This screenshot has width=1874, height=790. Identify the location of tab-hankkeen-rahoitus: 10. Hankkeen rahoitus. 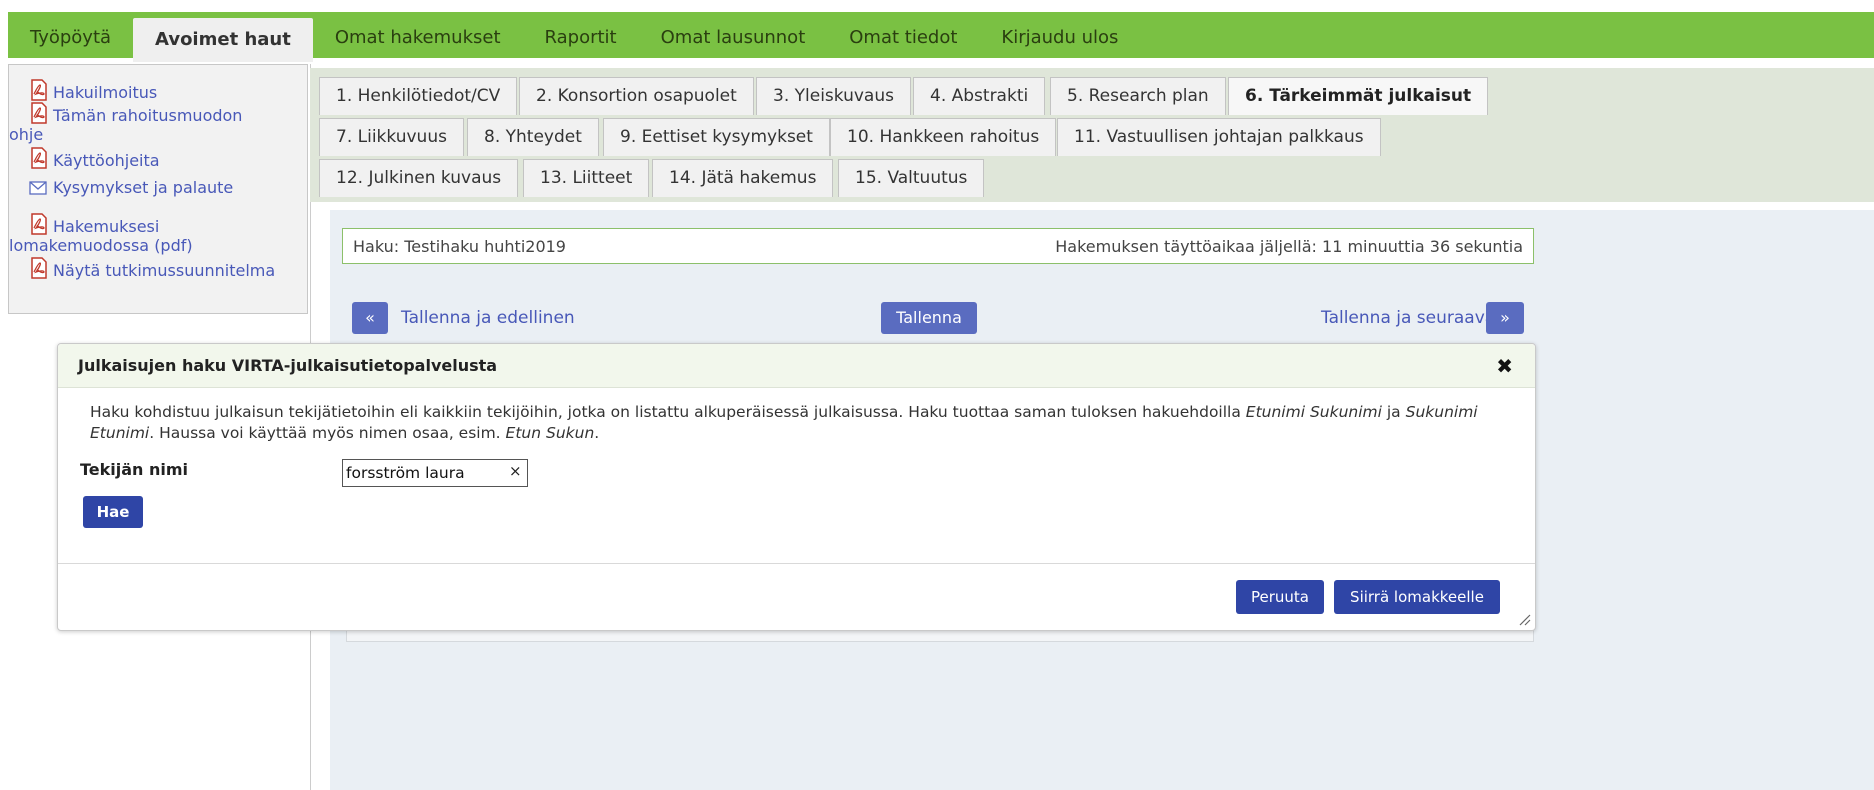
(943, 137).